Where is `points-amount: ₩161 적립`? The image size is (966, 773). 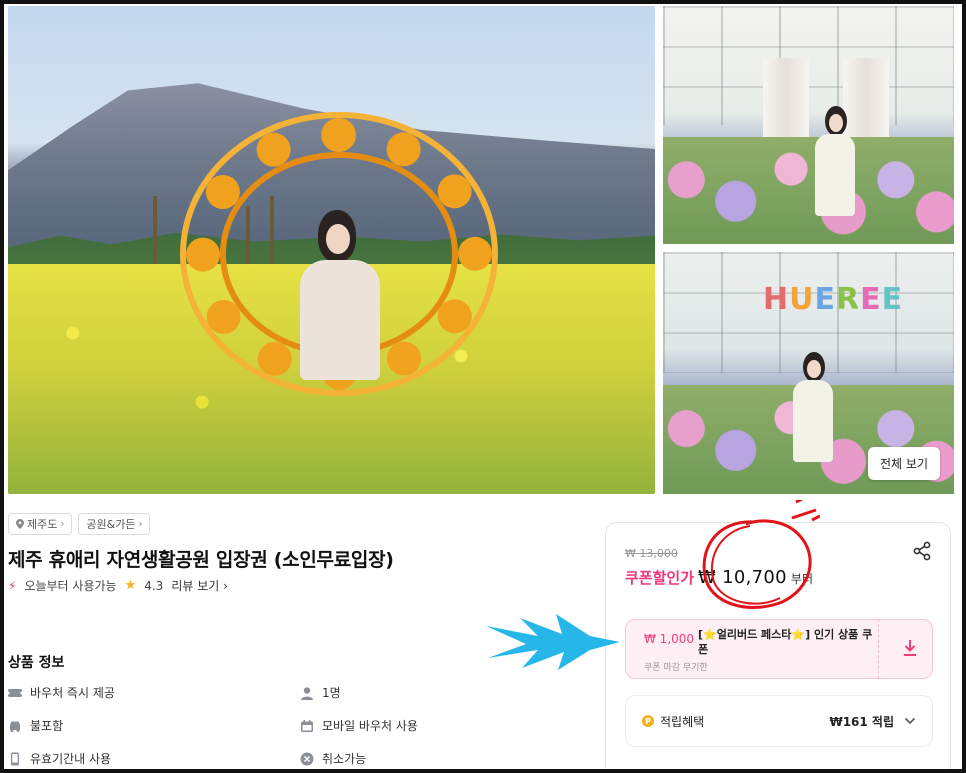
points-amount: ₩161 적립 is located at coordinates (861, 721).